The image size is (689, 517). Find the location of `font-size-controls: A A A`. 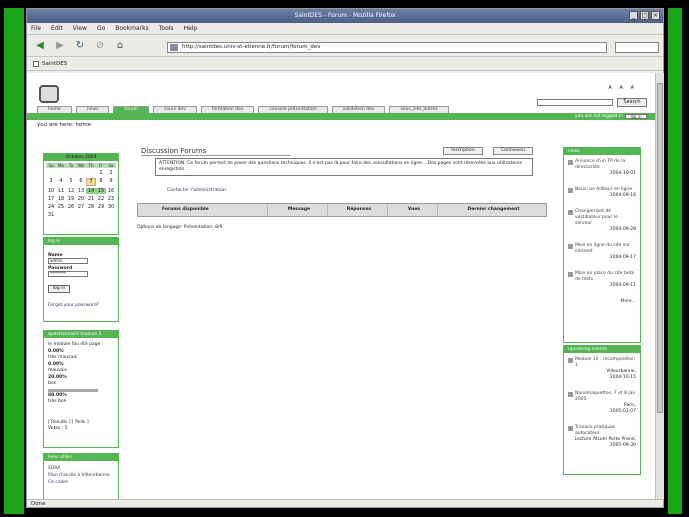

font-size-controls: A A A is located at coordinates (623, 88).